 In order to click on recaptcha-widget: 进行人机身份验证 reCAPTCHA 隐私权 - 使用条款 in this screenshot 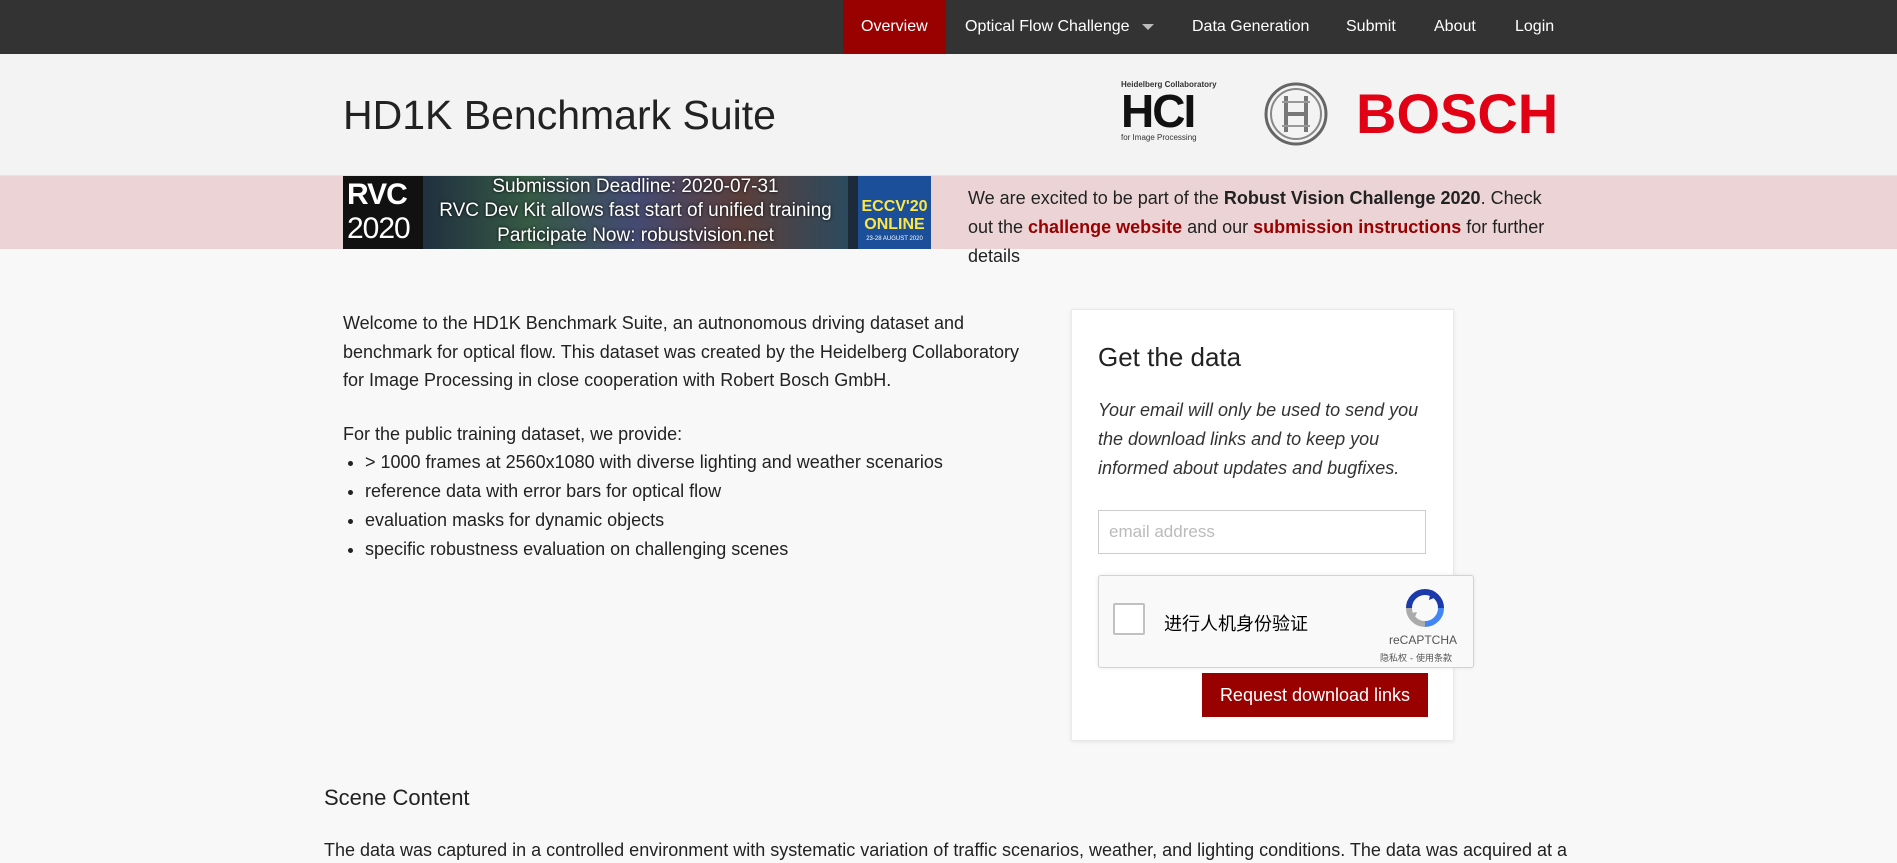, I will do `click(1286, 621)`.